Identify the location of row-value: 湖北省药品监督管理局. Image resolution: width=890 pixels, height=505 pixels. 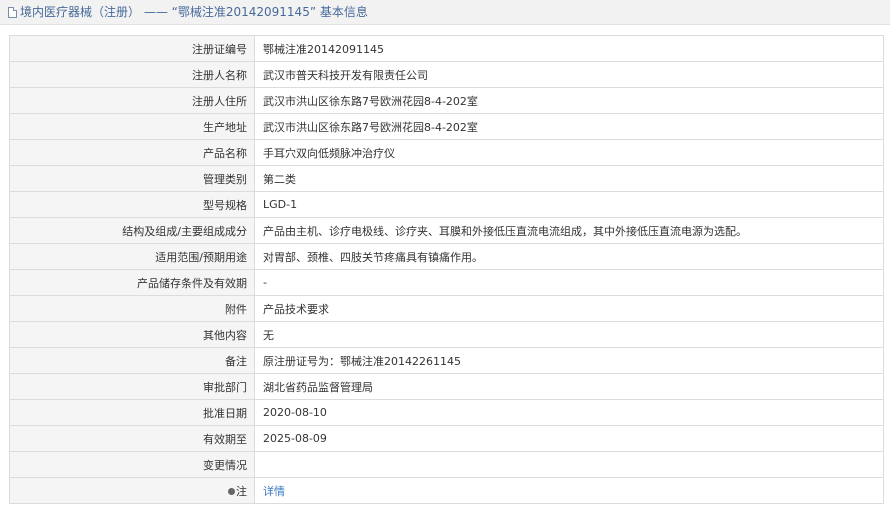
(569, 386).